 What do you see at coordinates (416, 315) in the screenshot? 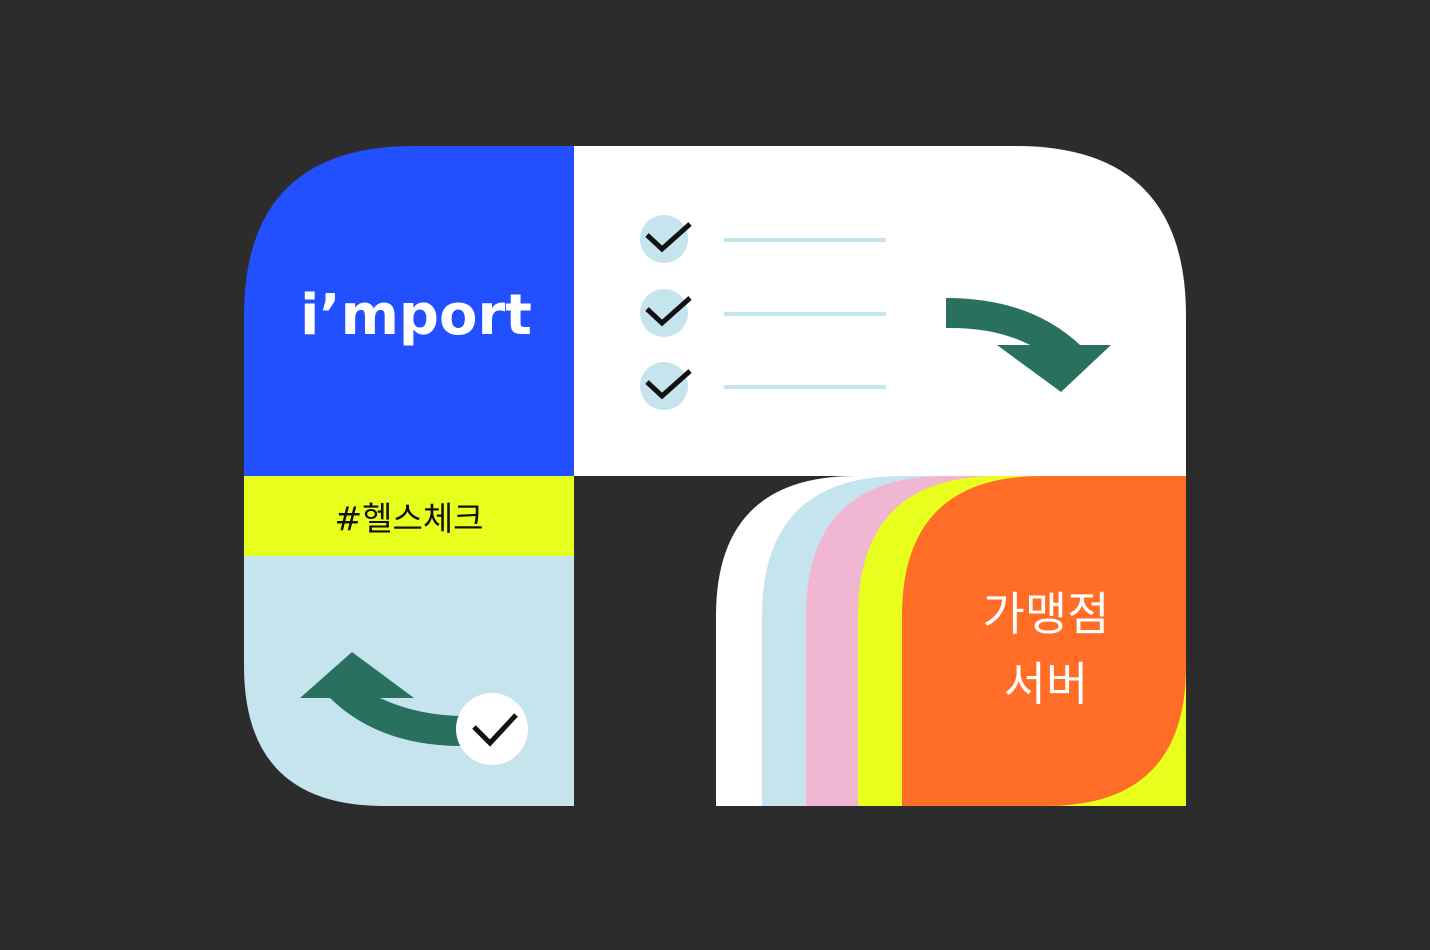
I see `brand-logo: i’mport` at bounding box center [416, 315].